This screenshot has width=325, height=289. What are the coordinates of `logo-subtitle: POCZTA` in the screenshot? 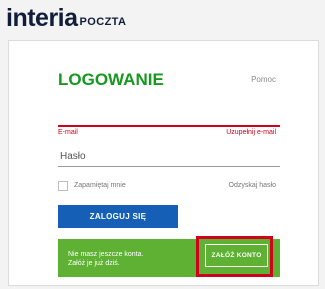 It's located at (103, 22).